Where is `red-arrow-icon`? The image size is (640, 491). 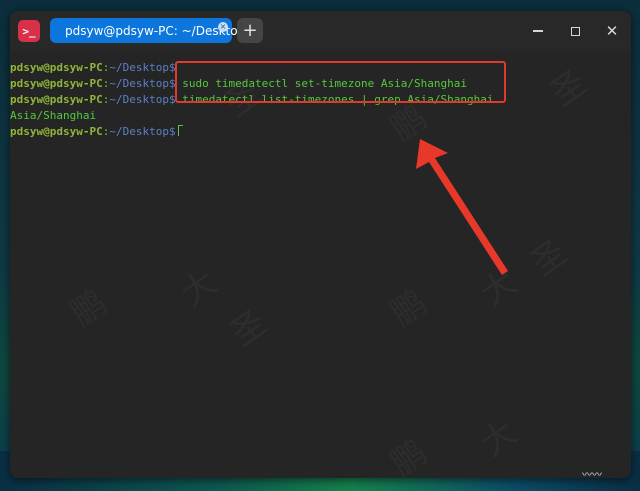 red-arrow-icon is located at coordinates (462, 207).